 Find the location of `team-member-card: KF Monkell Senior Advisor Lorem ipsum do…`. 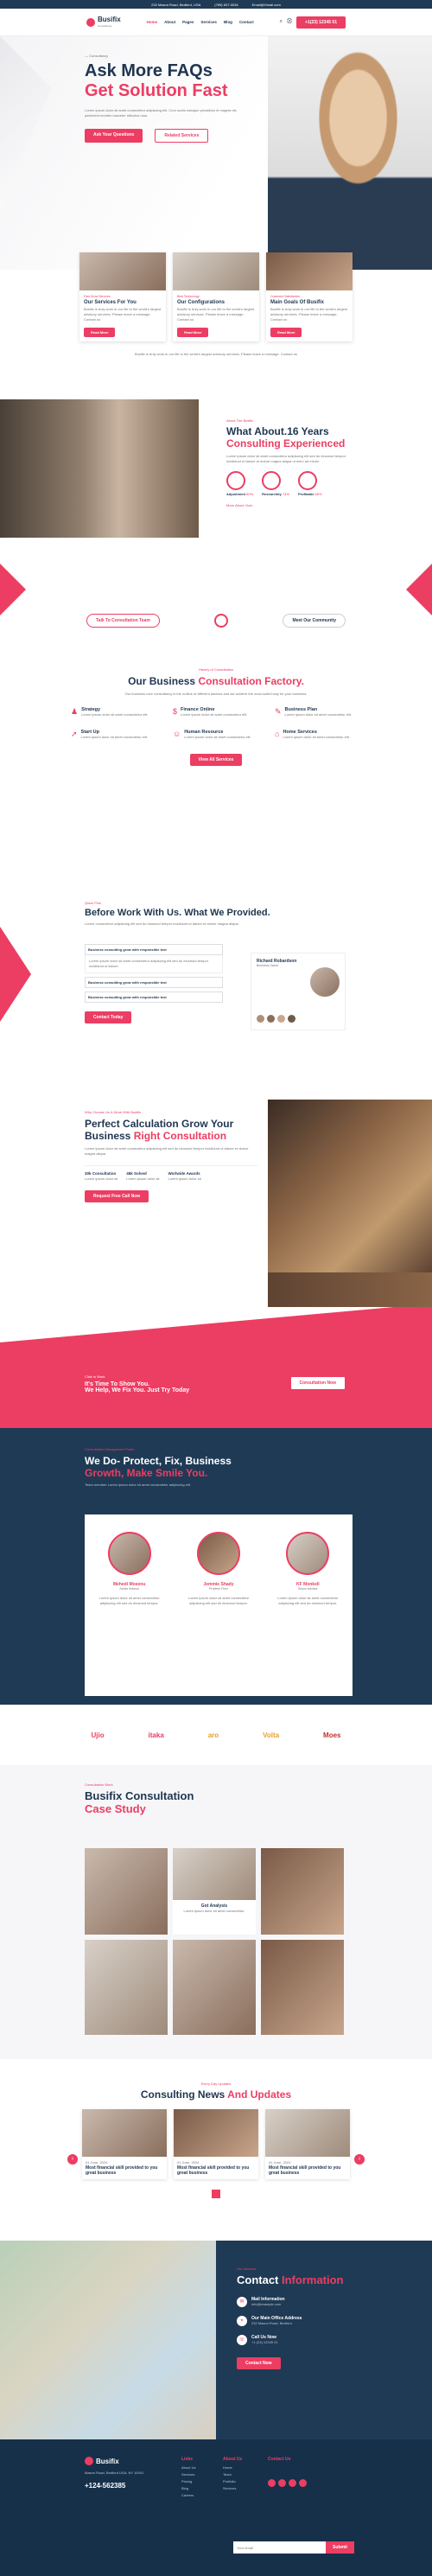

team-member-card: KF Monkell Senior Advisor Lorem ipsum do… is located at coordinates (307, 1614).